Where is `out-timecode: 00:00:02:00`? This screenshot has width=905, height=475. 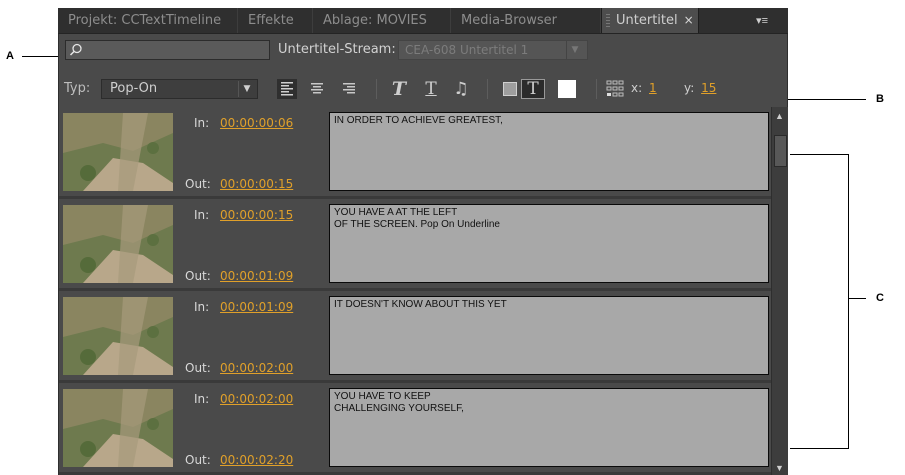 out-timecode: 00:00:02:00 is located at coordinates (256, 368).